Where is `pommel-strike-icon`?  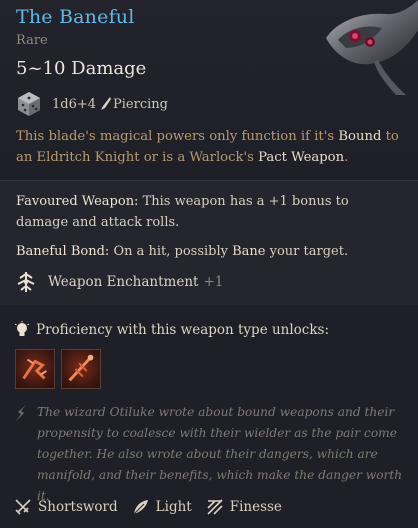 pommel-strike-icon is located at coordinates (34, 369).